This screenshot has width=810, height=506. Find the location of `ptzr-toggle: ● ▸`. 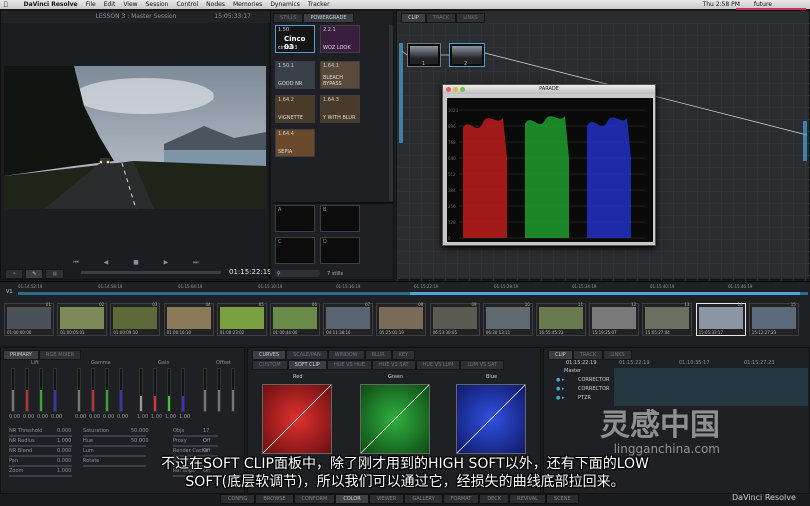

ptzr-toggle: ● ▸ is located at coordinates (560, 398).